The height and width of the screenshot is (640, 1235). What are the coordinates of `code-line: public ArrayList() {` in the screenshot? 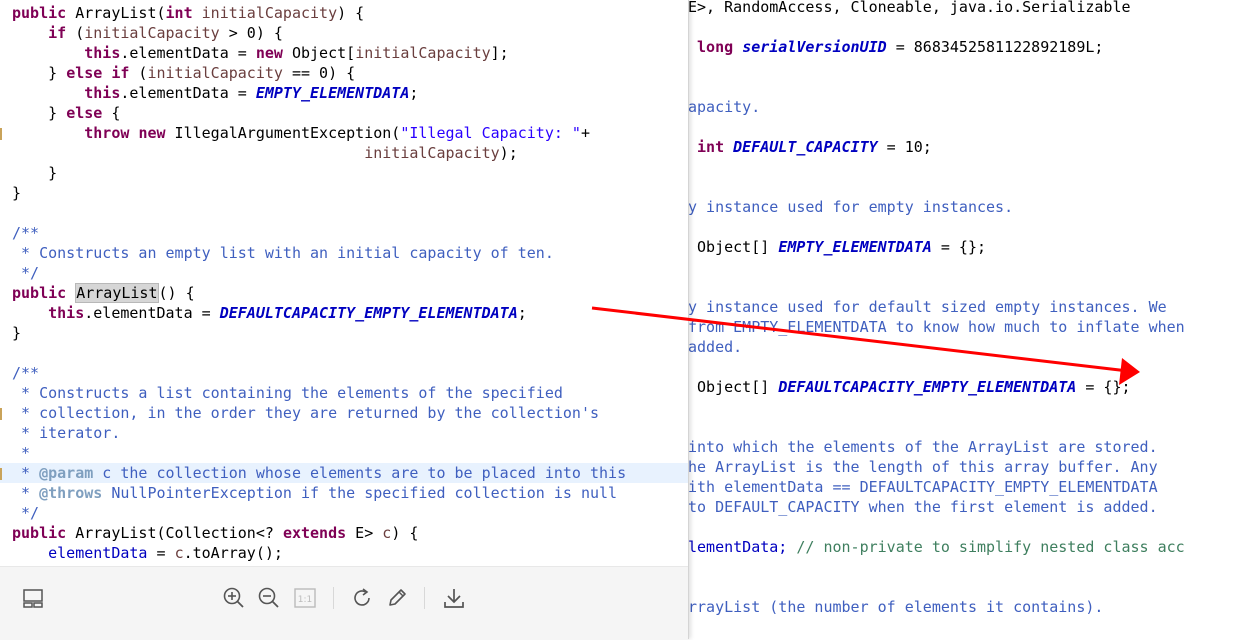 It's located at (103, 293).